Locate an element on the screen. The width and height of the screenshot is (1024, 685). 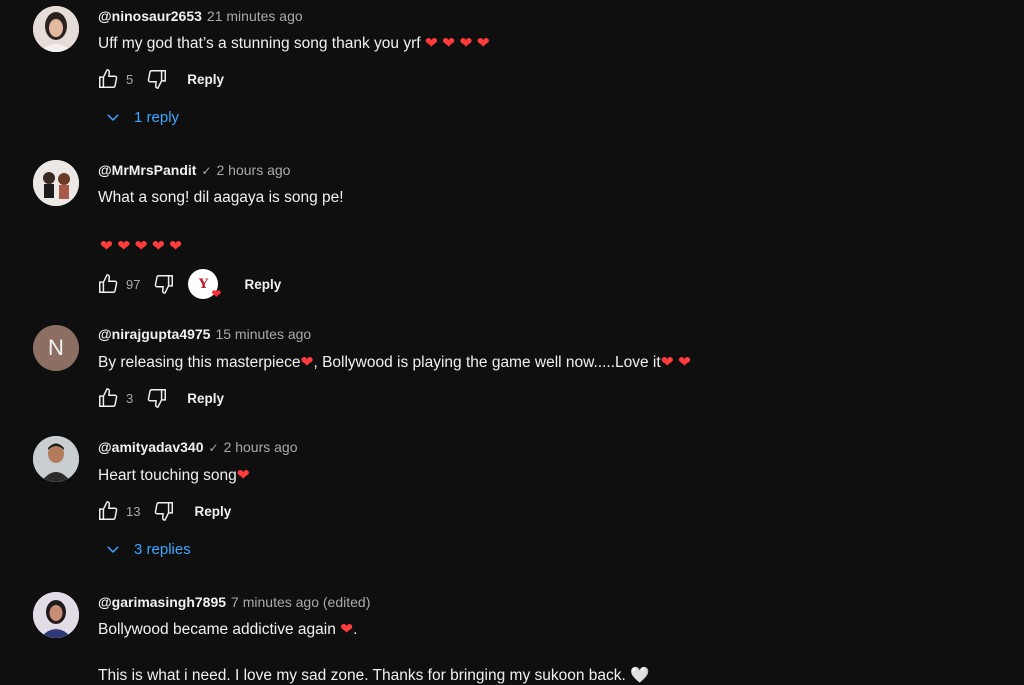
view-replies-button: 1 reply is located at coordinates (141, 117).